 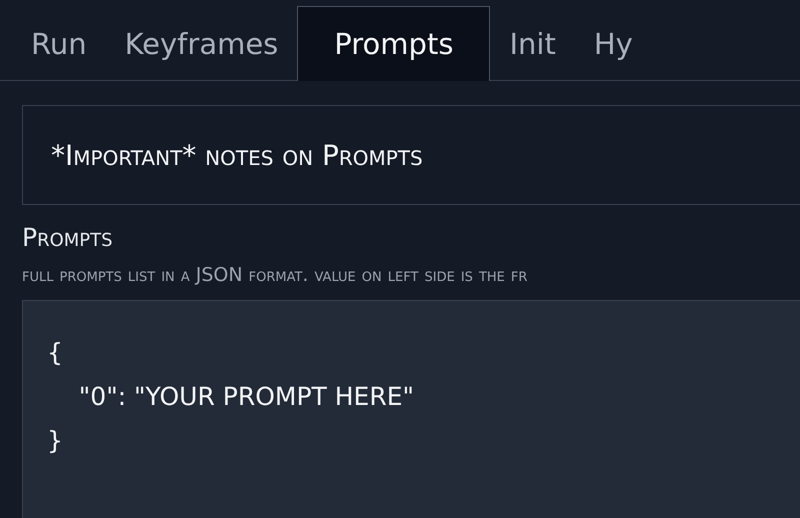 I want to click on tab: Hy, so click(x=613, y=43).